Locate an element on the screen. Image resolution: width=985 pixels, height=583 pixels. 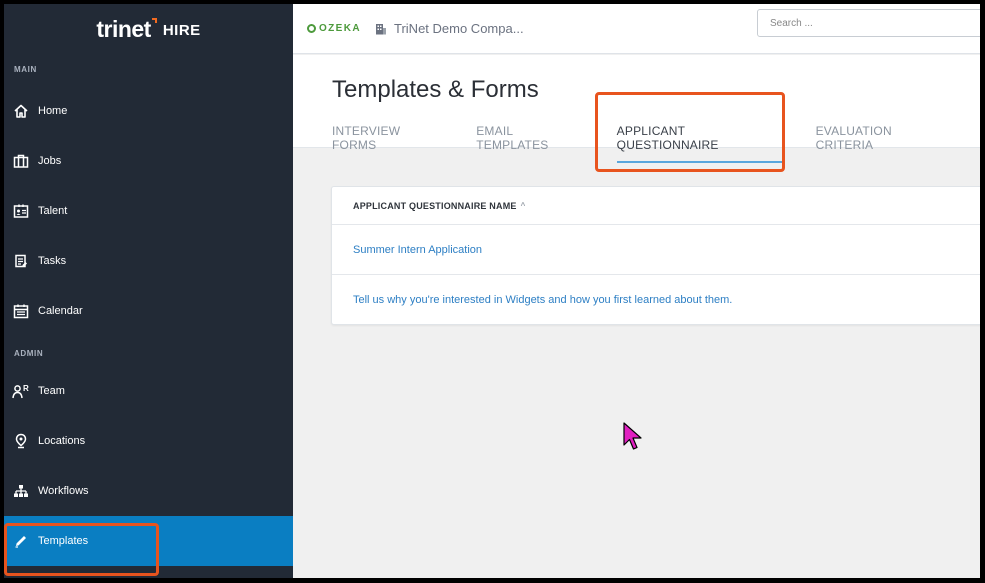
building-icon is located at coordinates (381, 29).